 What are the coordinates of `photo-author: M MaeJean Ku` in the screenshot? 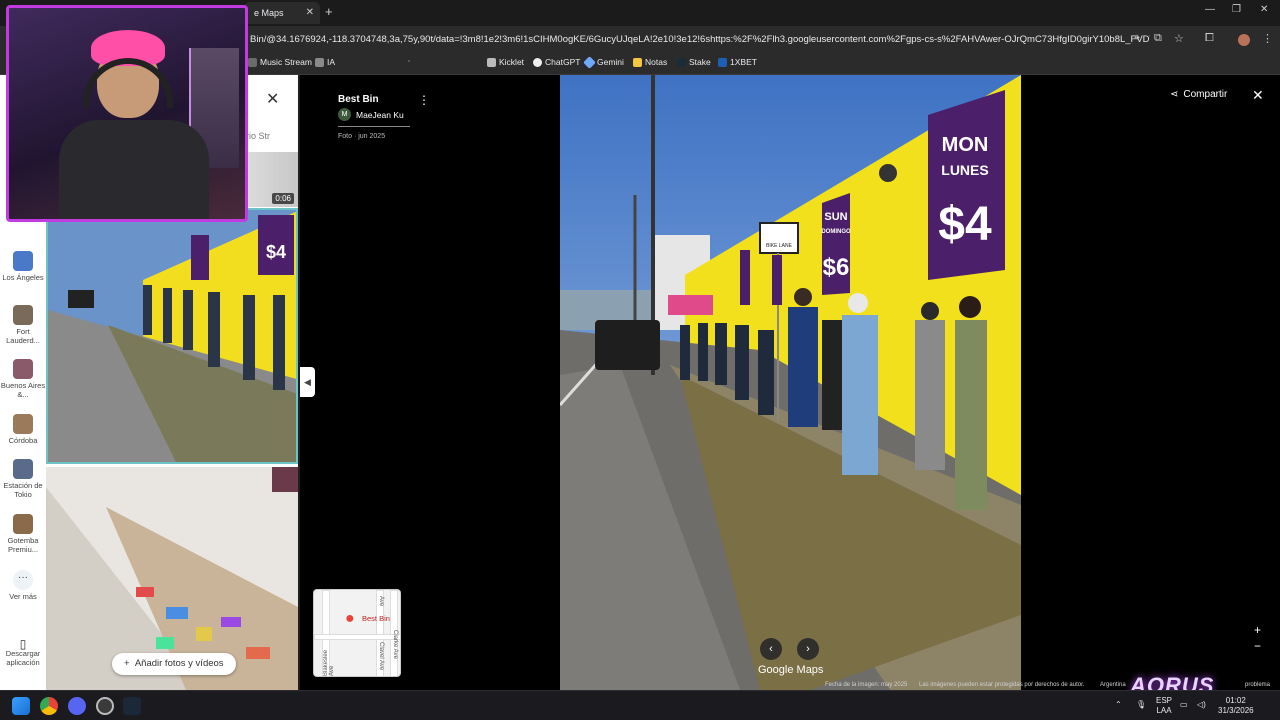 It's located at (371, 114).